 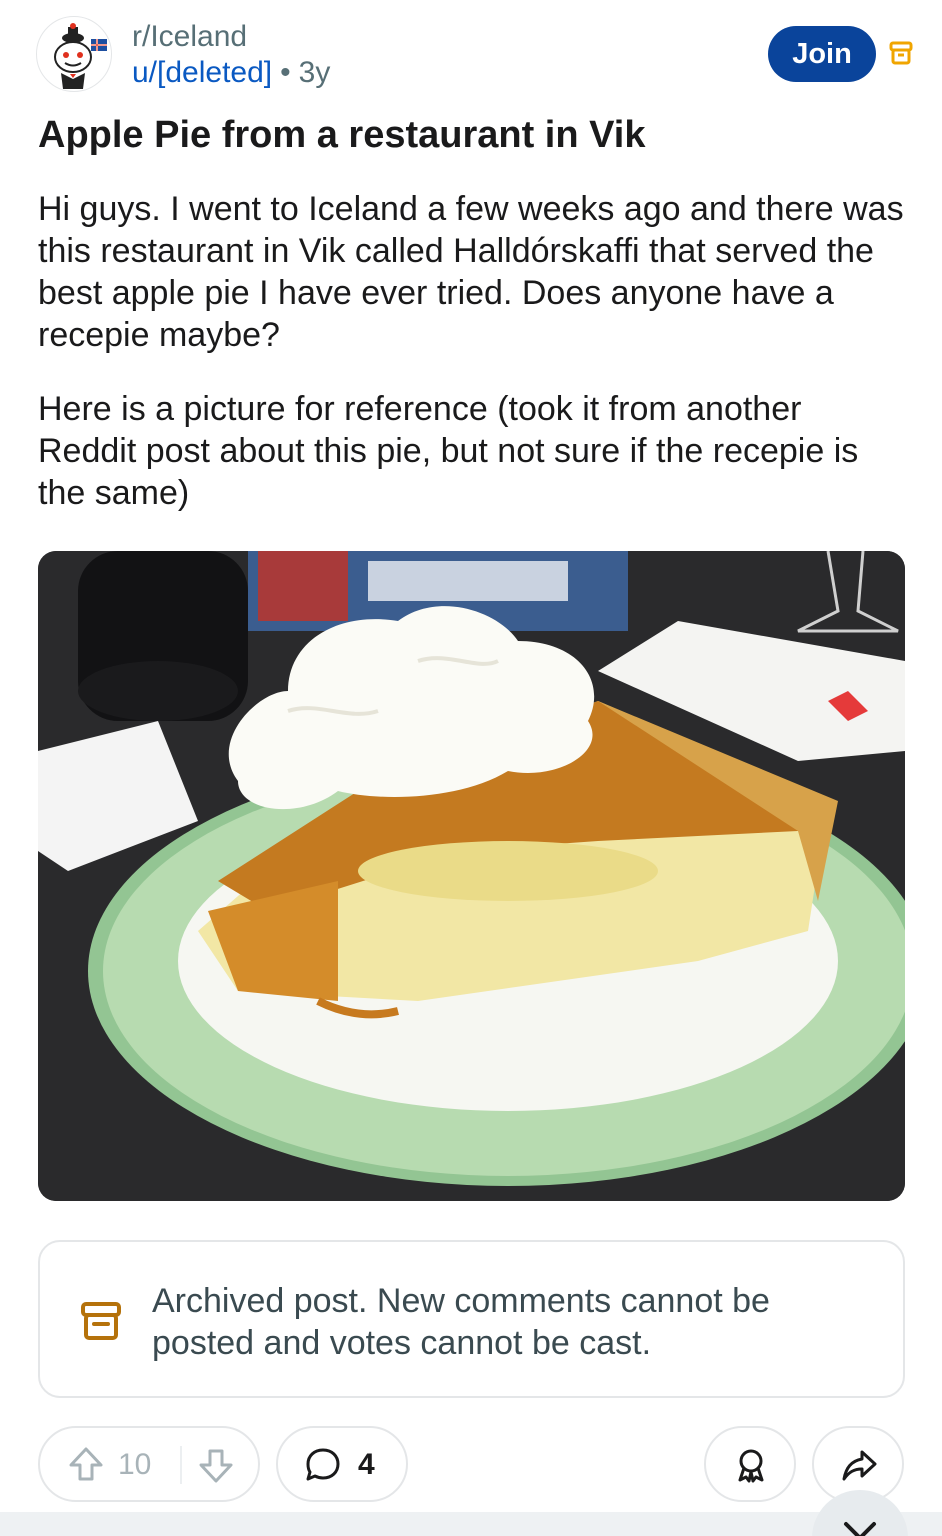 I want to click on vote-control: 10, so click(x=149, y=1464).